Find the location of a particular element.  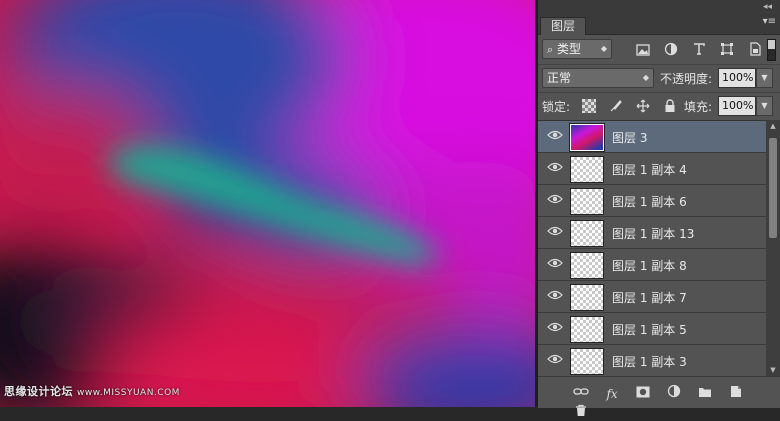

layer-row: 图层 1 副本 7 is located at coordinates (652, 297).